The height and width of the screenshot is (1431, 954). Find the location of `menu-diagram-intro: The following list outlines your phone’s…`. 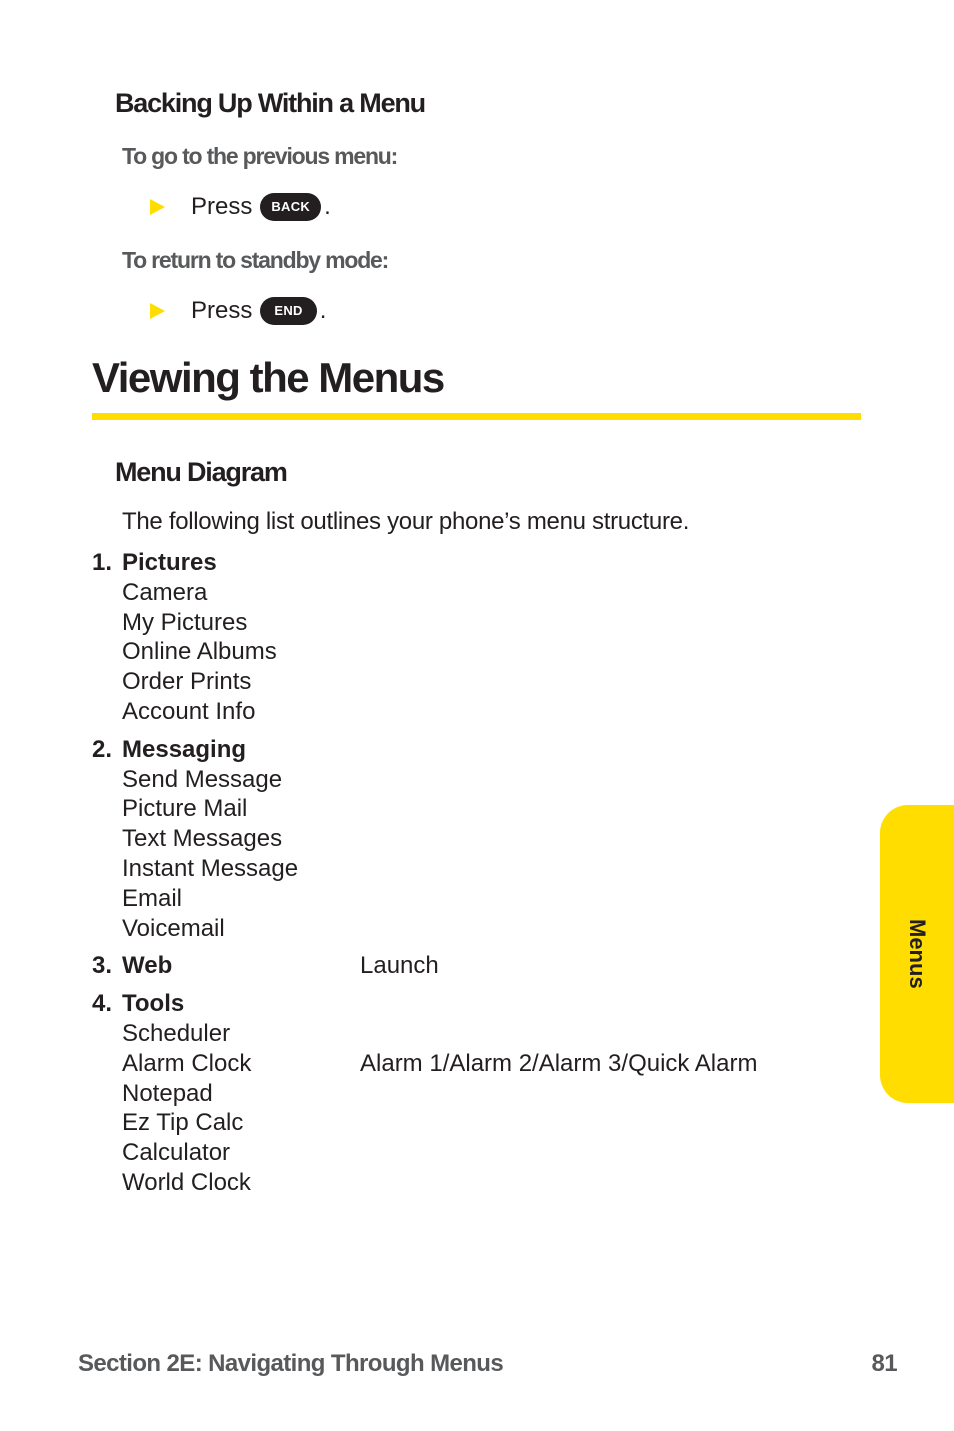

menu-diagram-intro: The following list outlines your phone’s… is located at coordinates (406, 521).